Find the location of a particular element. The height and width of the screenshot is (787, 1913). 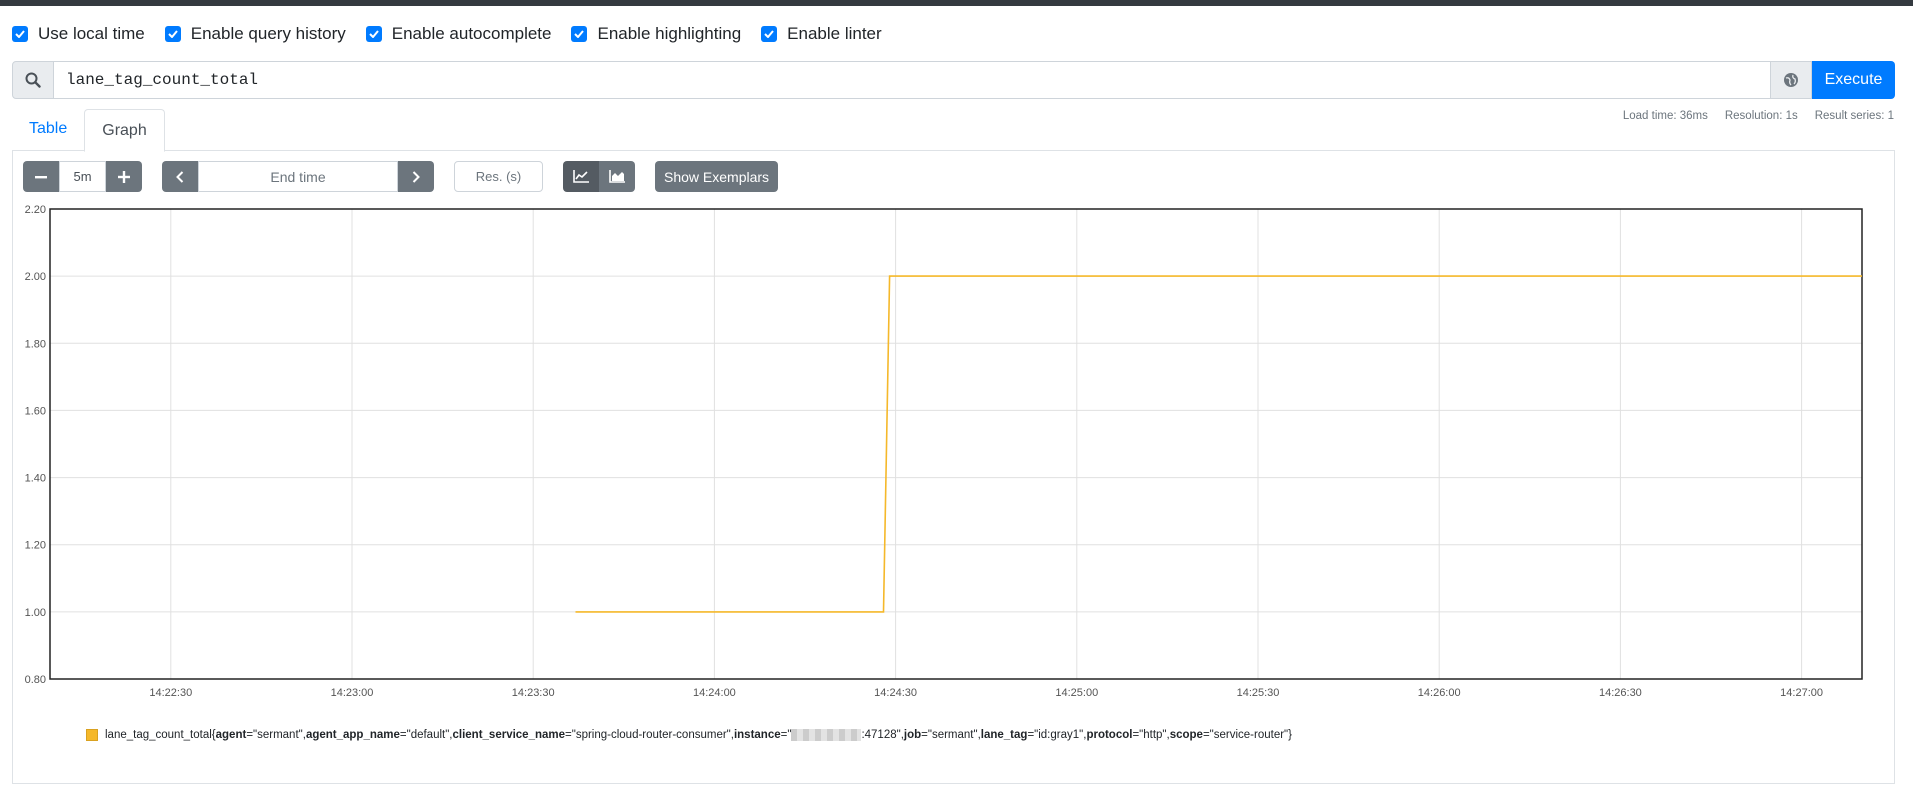

redacted-instance is located at coordinates (826, 735).